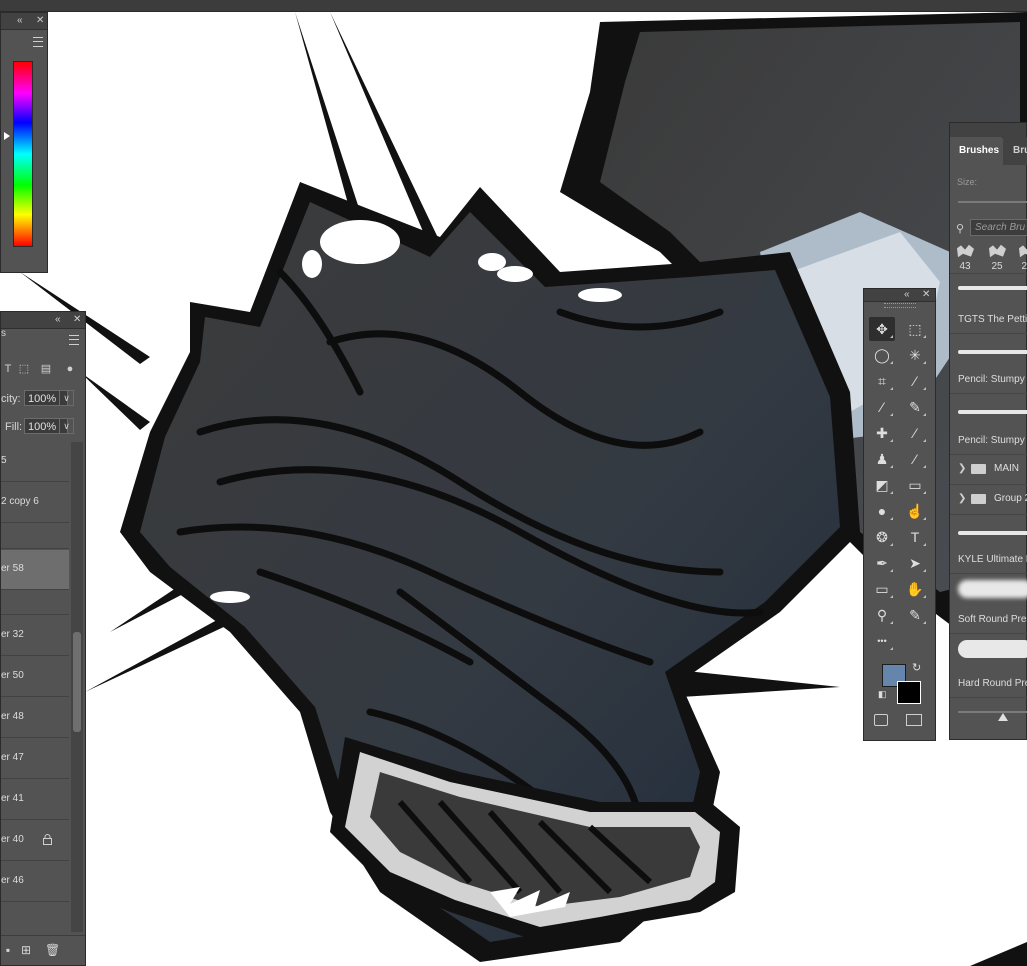 The width and height of the screenshot is (1027, 966). I want to click on hue-slider-pointer, so click(7, 136).